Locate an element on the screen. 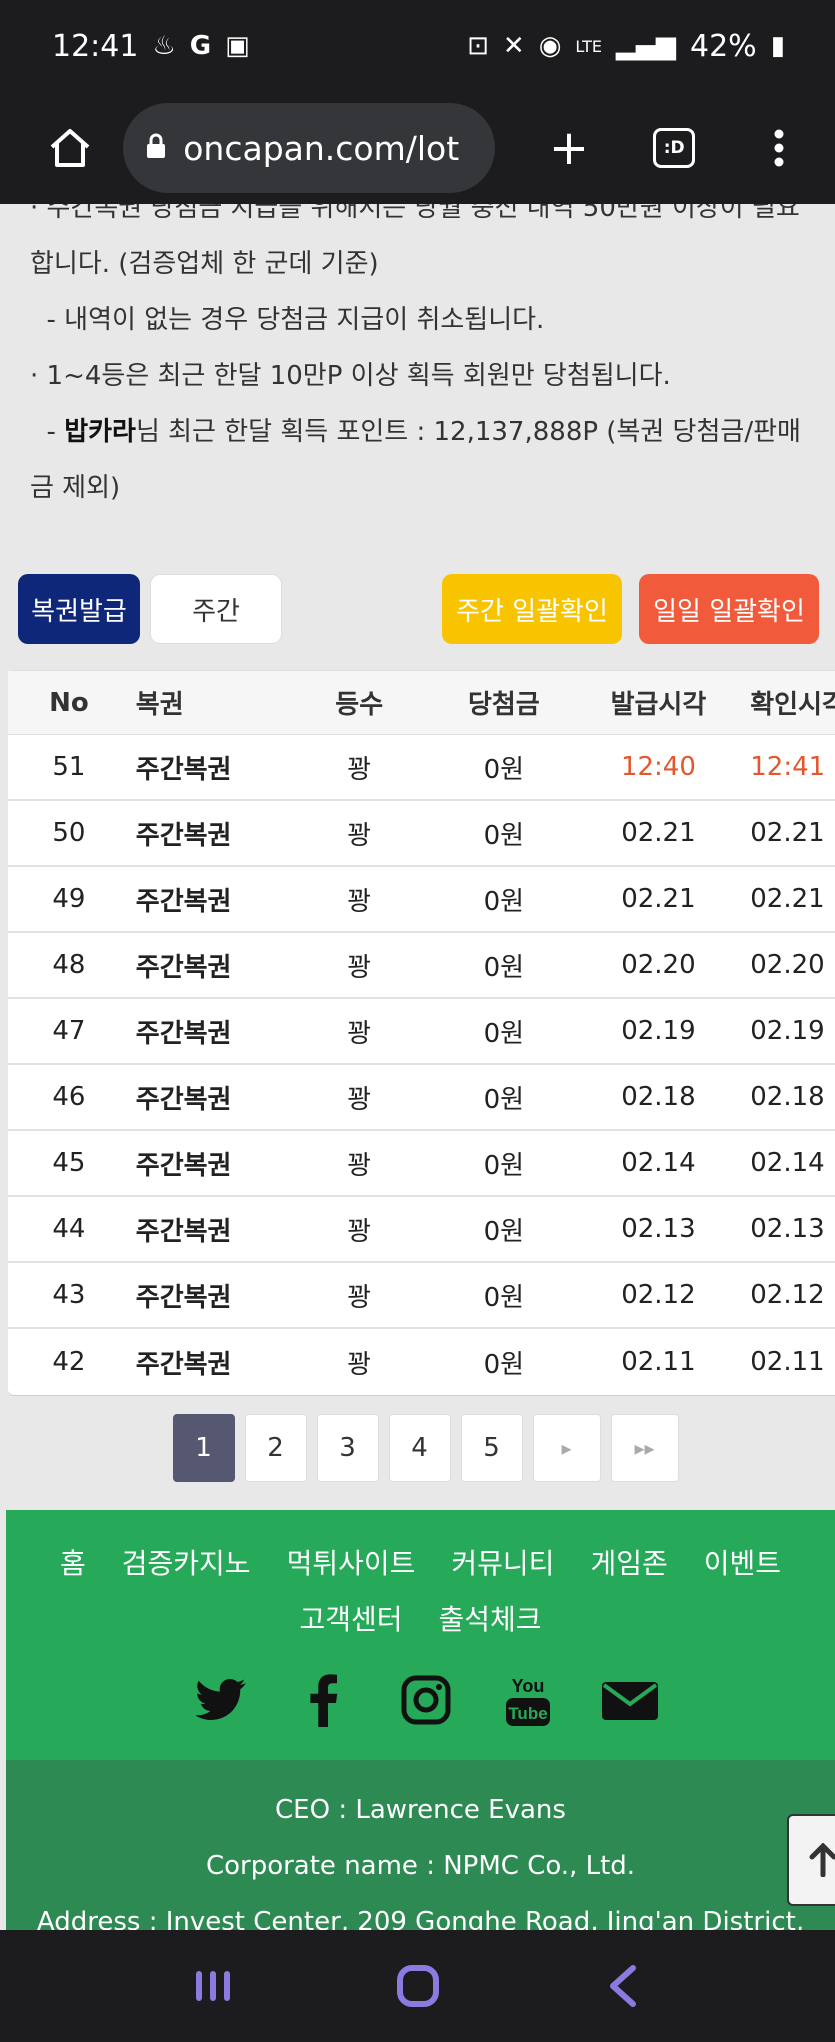  menu-icon is located at coordinates (779, 148).